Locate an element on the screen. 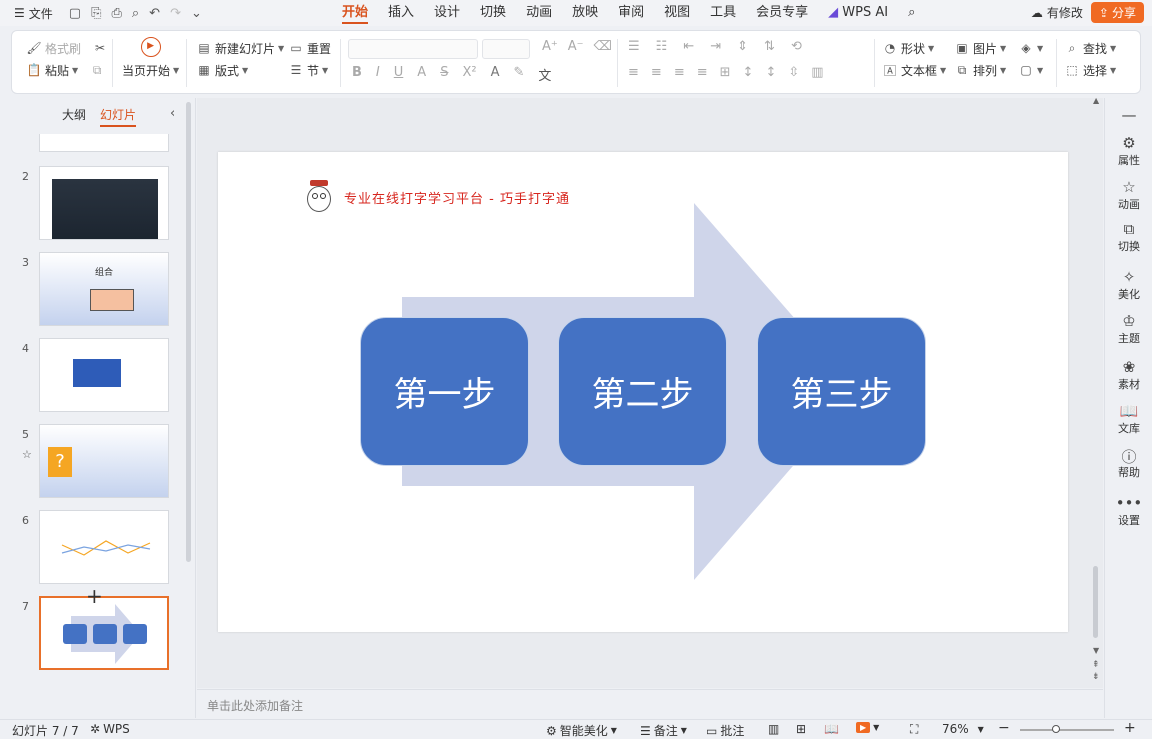 This screenshot has width=1152, height=739. step-1-box: 第一步 is located at coordinates (444, 391).